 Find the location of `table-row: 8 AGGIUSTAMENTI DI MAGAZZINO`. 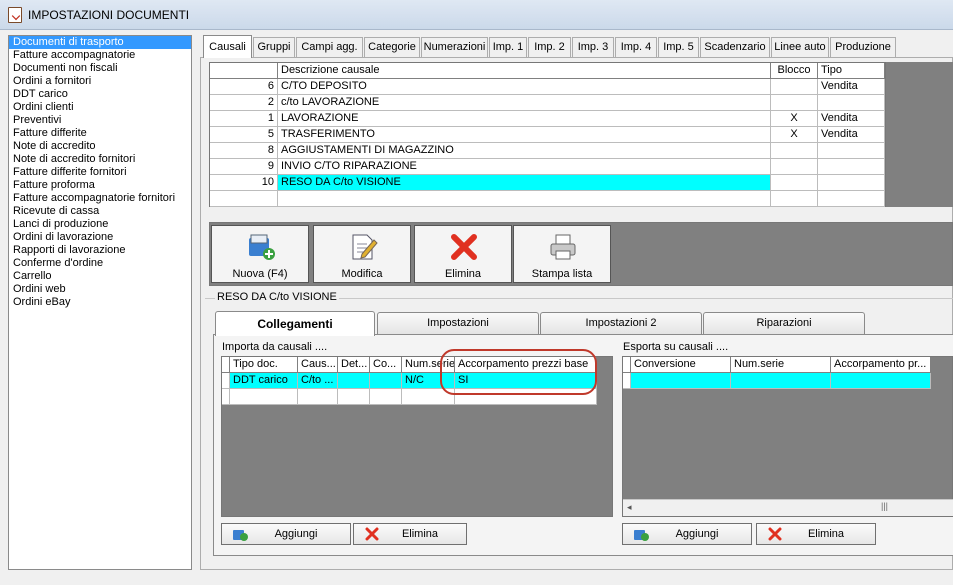

table-row: 8 AGGIUSTAMENTI DI MAGAZZINO is located at coordinates (547, 151).